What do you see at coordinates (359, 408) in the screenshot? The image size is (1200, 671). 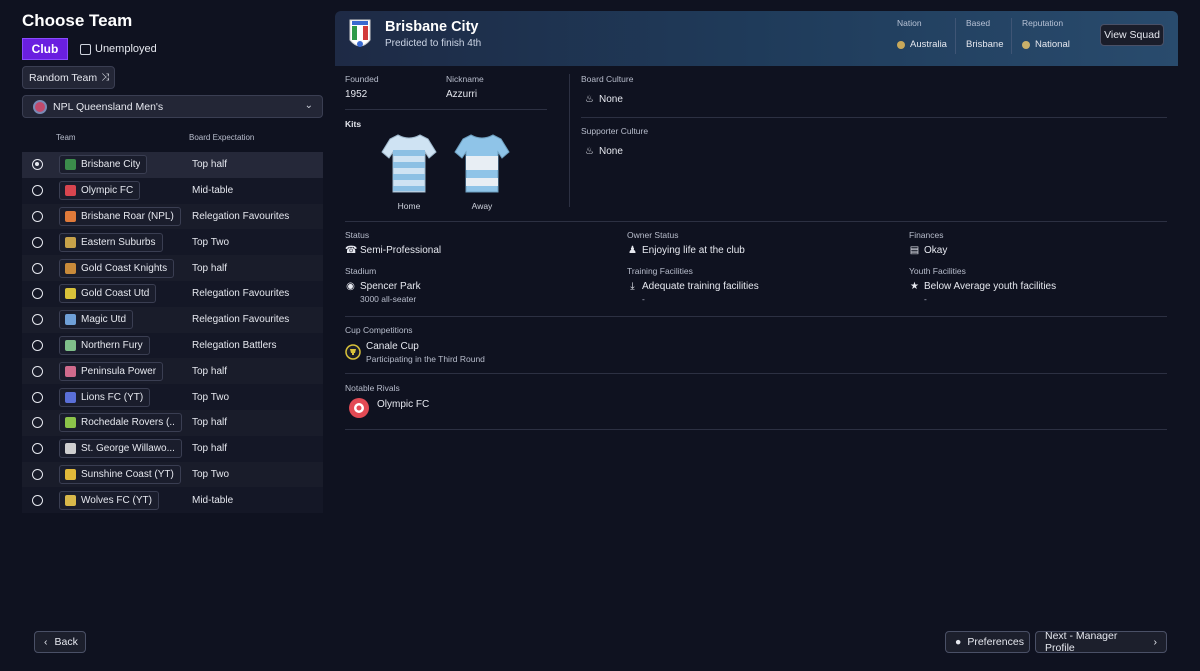 I see `olympic-fc-crest-icon` at bounding box center [359, 408].